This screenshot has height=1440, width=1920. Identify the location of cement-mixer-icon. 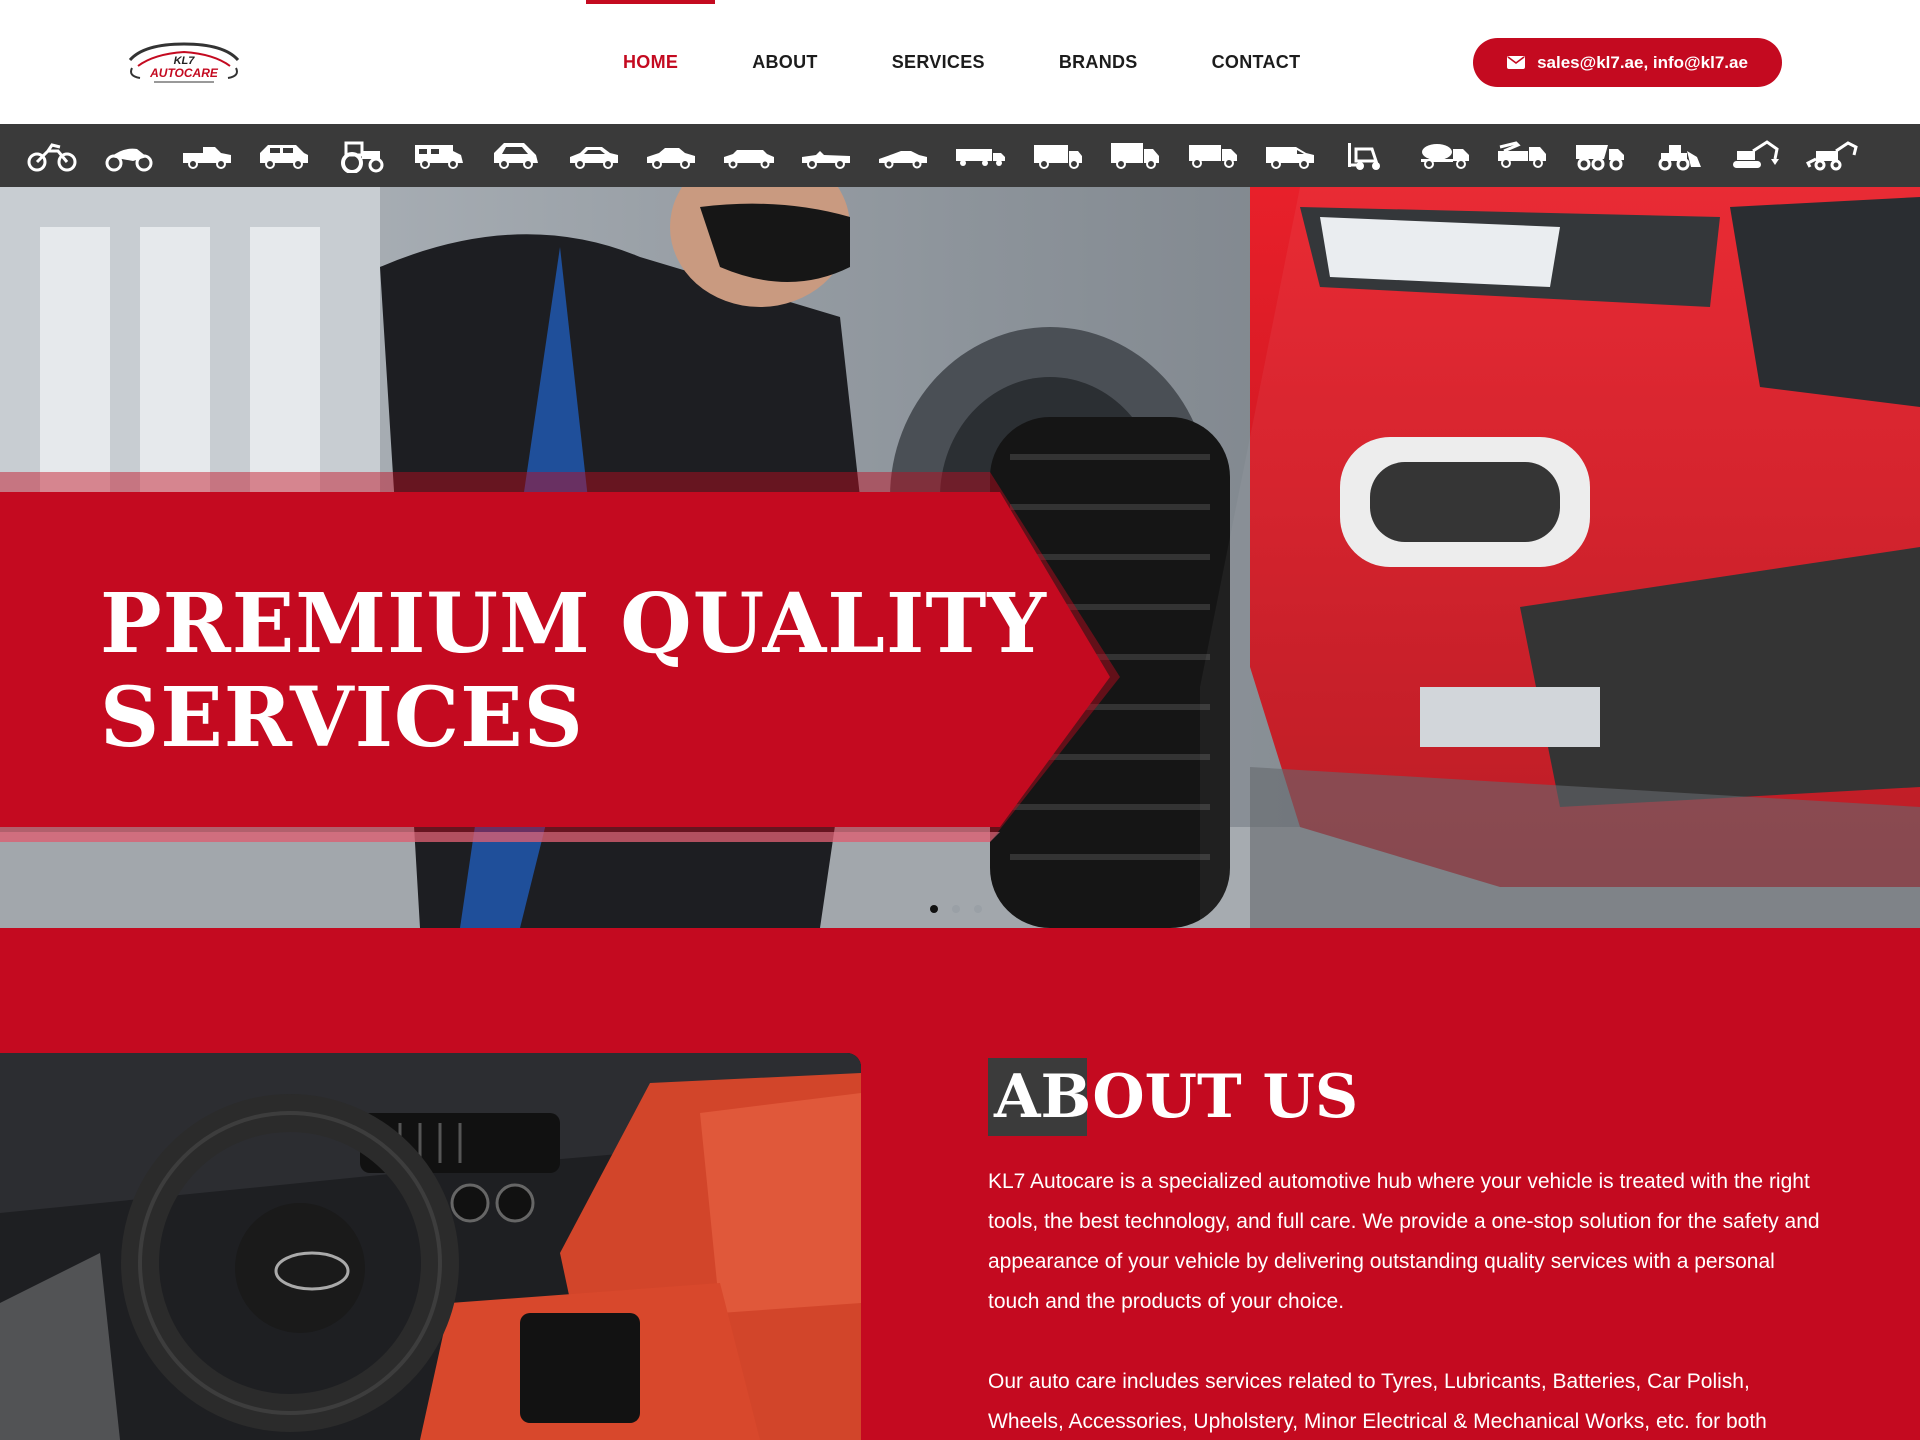
(1445, 156).